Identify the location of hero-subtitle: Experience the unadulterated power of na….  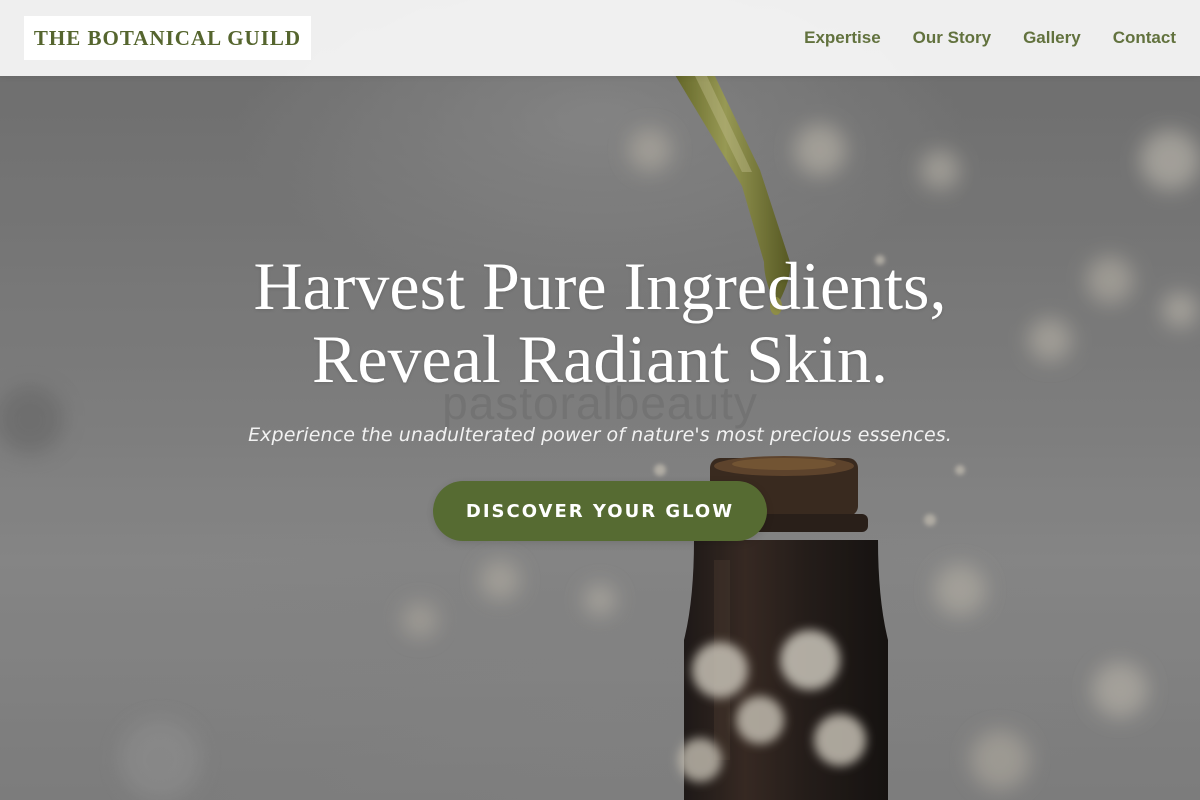
(600, 435).